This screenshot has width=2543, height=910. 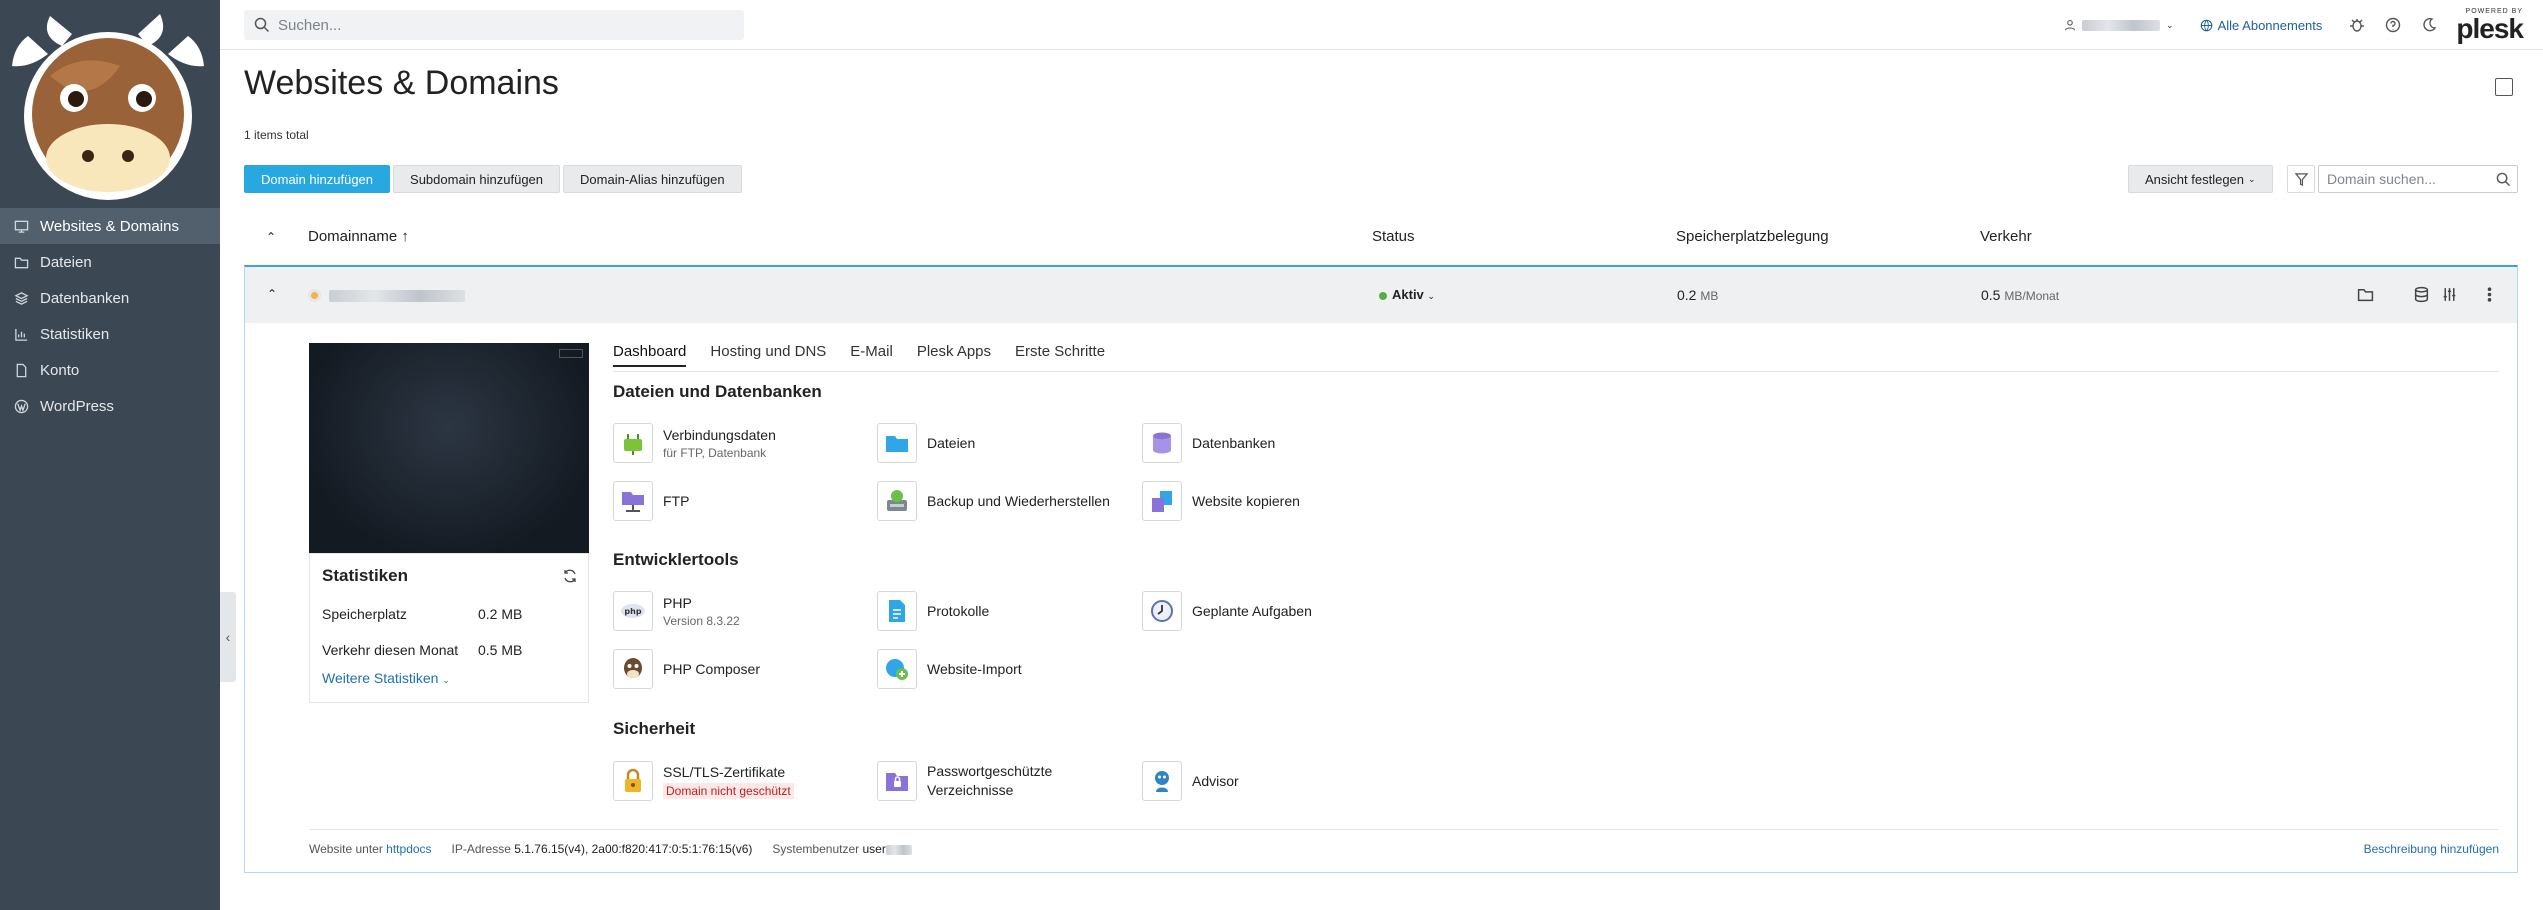 I want to click on search-icon, so click(x=262, y=25).